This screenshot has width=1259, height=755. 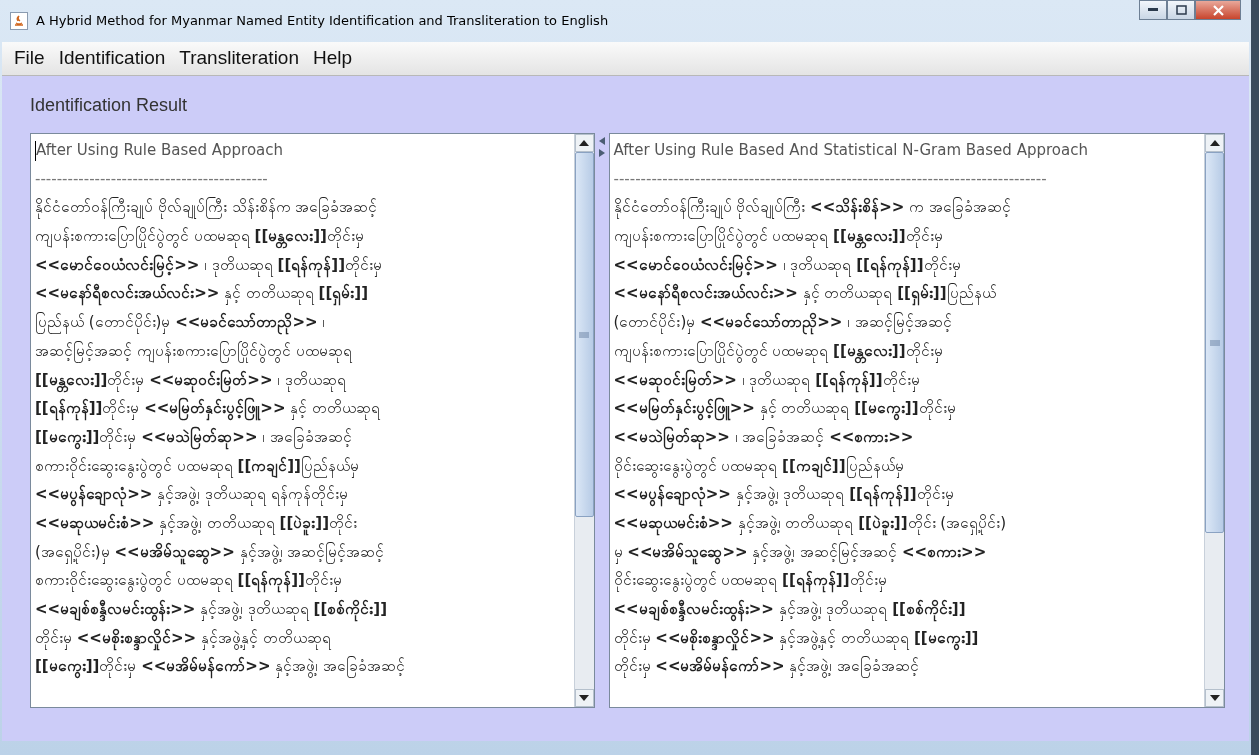 What do you see at coordinates (206, 207) in the screenshot?
I see `result-text-line: နိုင်ငံတော်ဝန်ကြီးချုပ် ဗိုလ်ချုပ်ကြီး သိန်းစိန်က အခြေခံအဆင့်` at bounding box center [206, 207].